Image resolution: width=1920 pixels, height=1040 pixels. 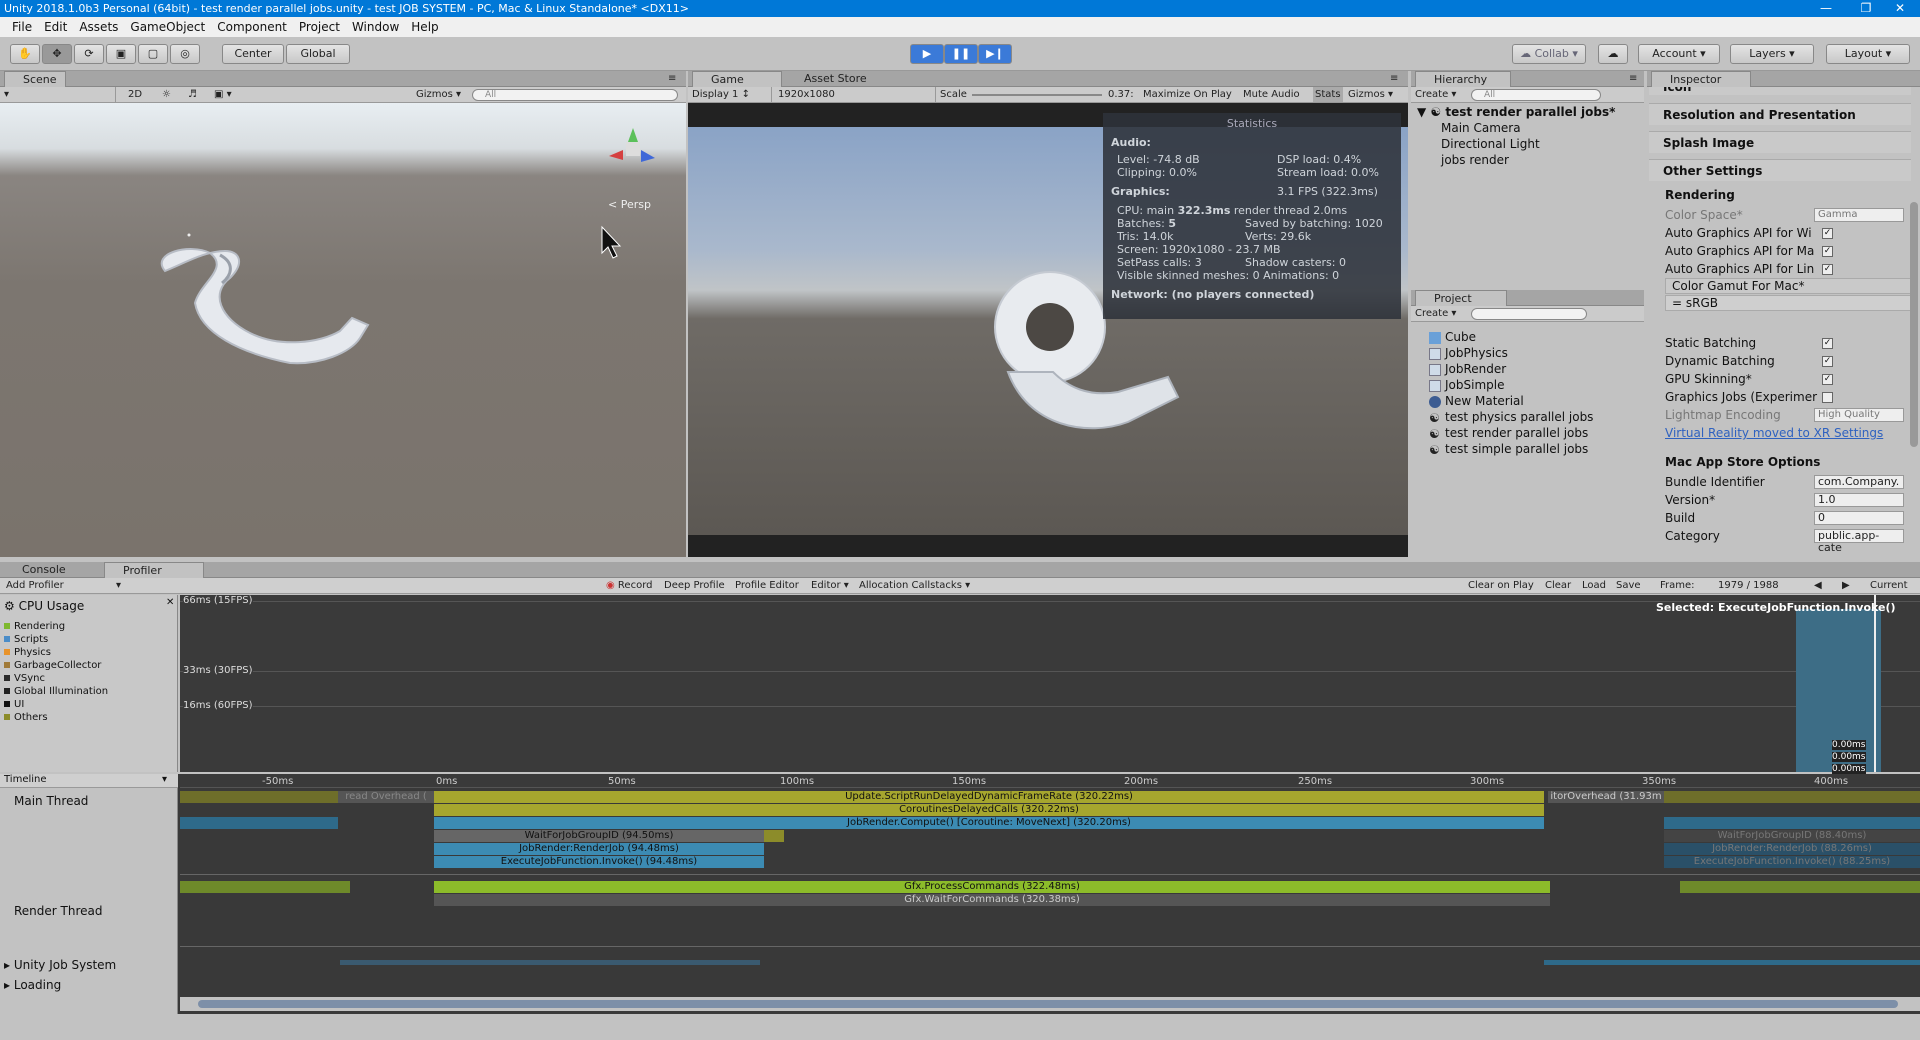 I want to click on color-space-dropdown: Gamma, so click(x=1859, y=215).